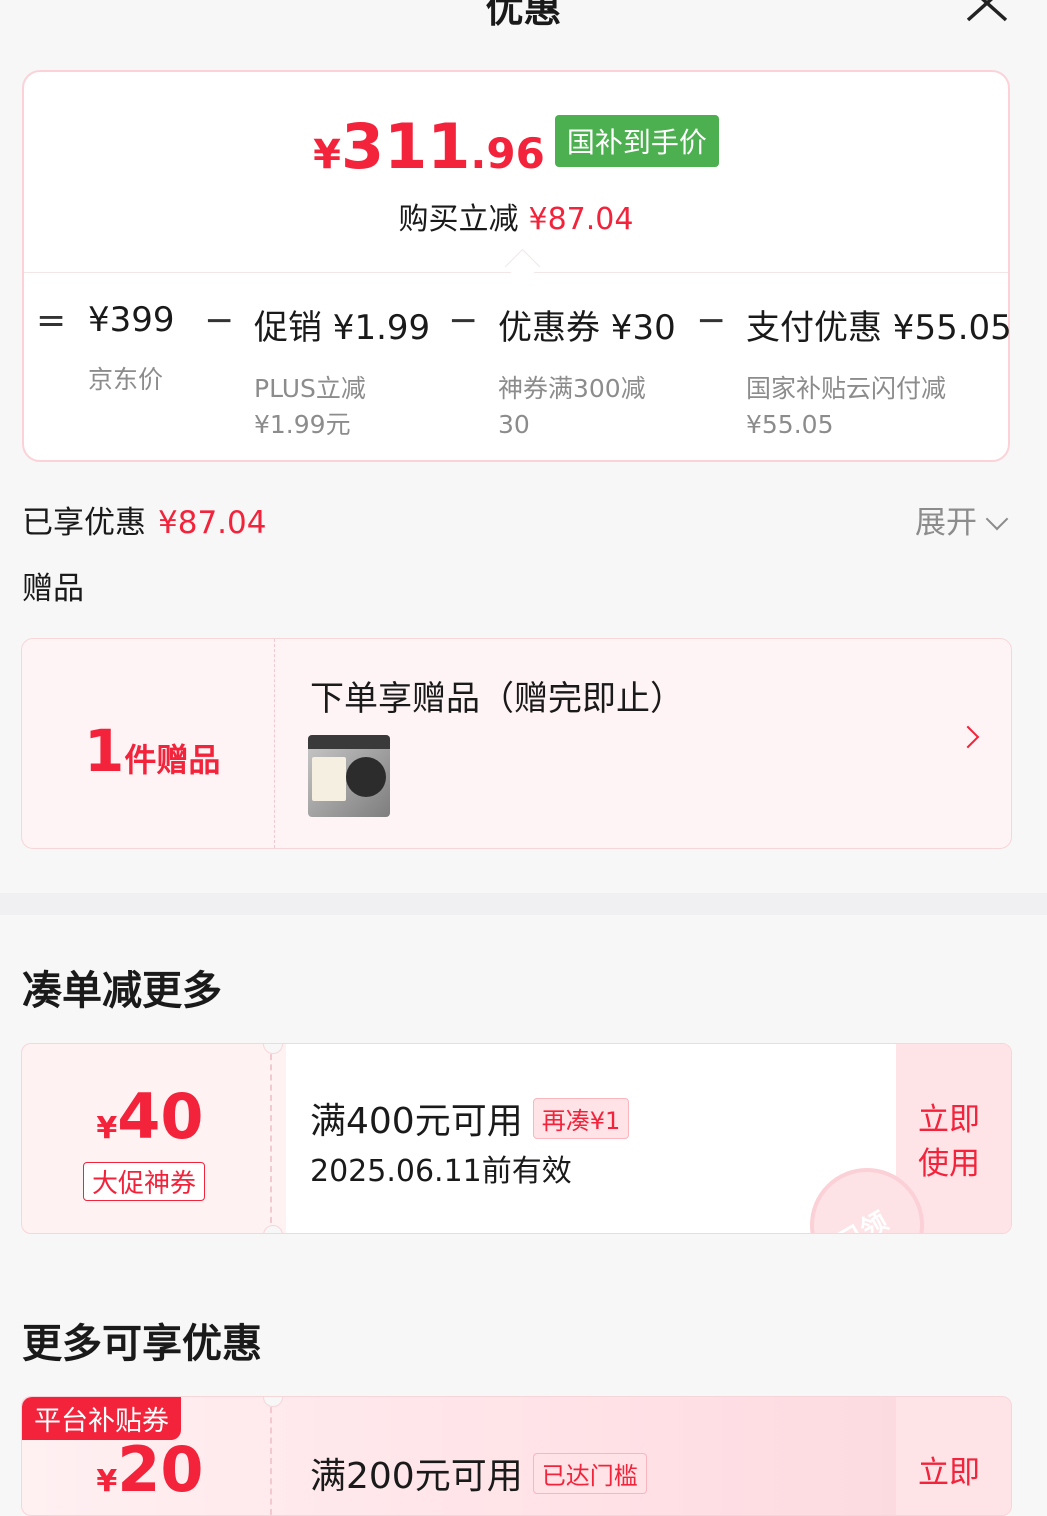  What do you see at coordinates (946, 523) in the screenshot?
I see `expand-label: 展开` at bounding box center [946, 523].